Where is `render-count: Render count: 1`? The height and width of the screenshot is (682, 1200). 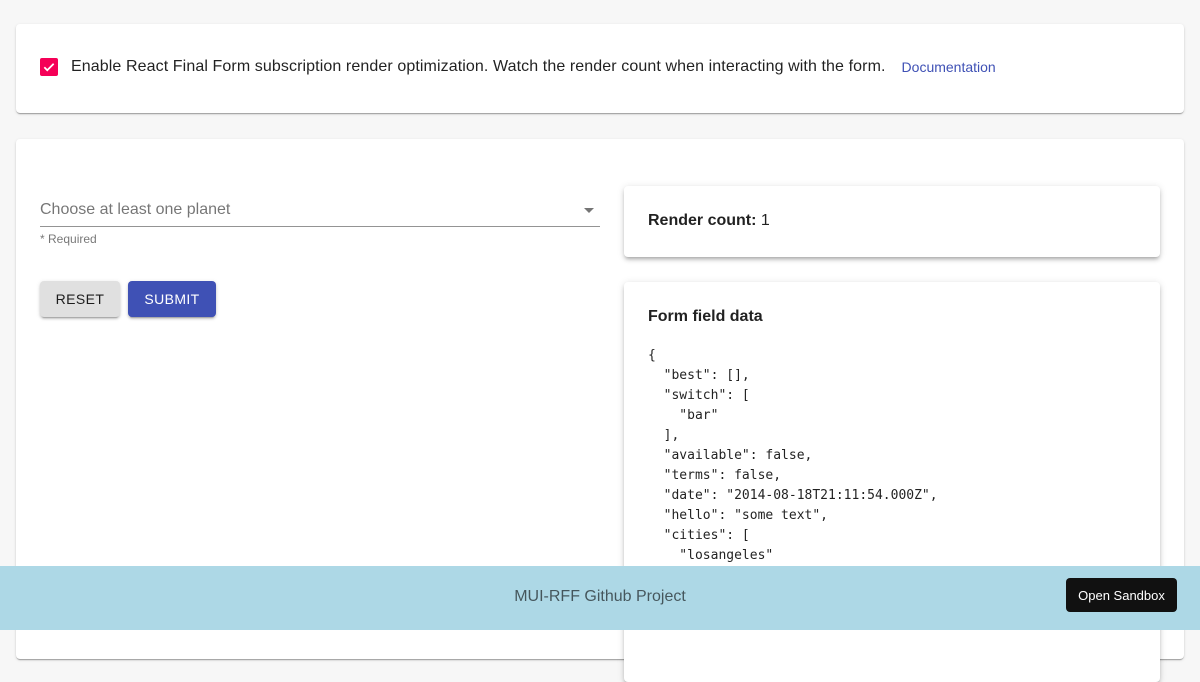 render-count: Render count: 1 is located at coordinates (709, 221).